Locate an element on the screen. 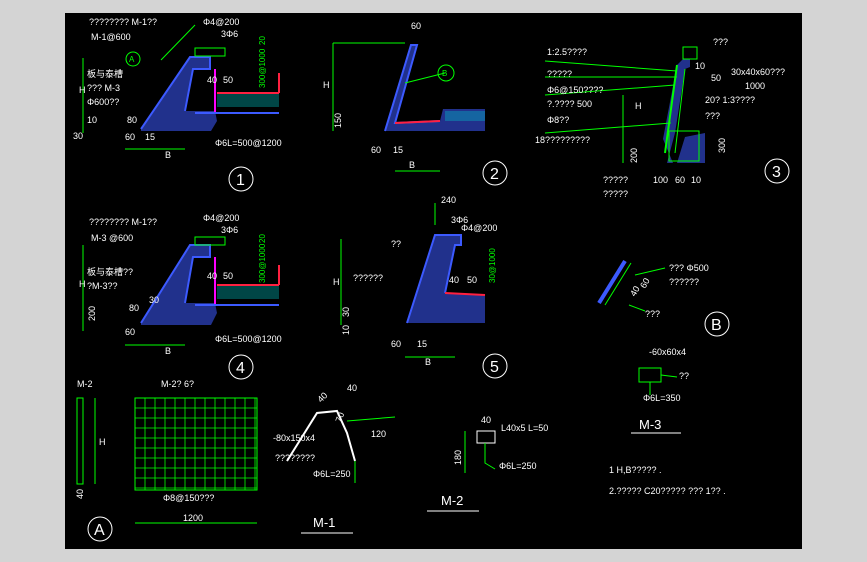 This screenshot has width=867, height=562. detail-4-rebar-top2: 3Φ6 is located at coordinates (229, 230).